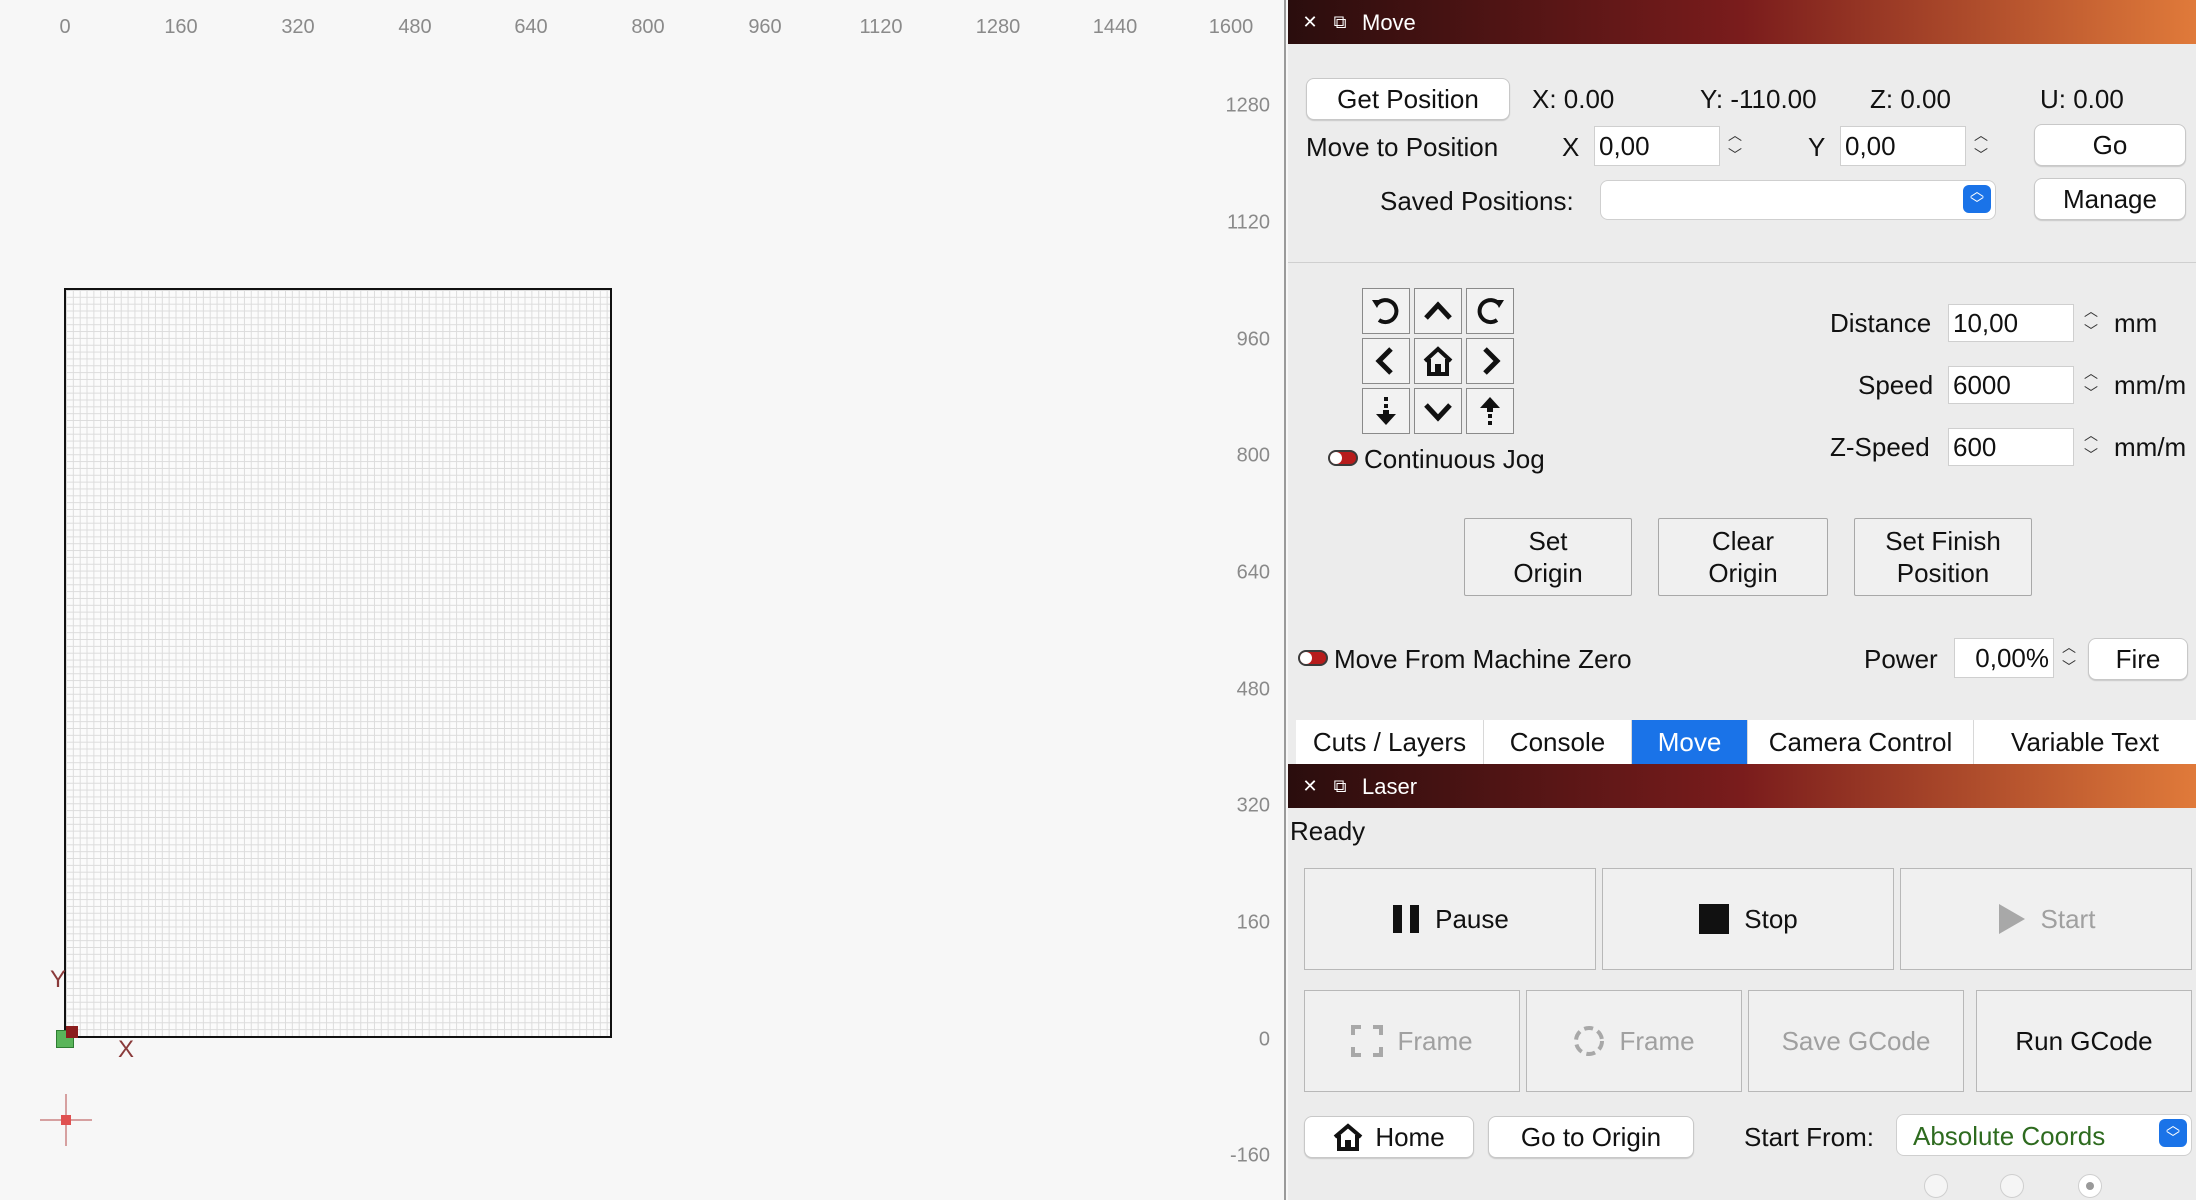 This screenshot has width=2196, height=1200. What do you see at coordinates (1253, 922) in the screenshot?
I see `ruler-tick-label: 160` at bounding box center [1253, 922].